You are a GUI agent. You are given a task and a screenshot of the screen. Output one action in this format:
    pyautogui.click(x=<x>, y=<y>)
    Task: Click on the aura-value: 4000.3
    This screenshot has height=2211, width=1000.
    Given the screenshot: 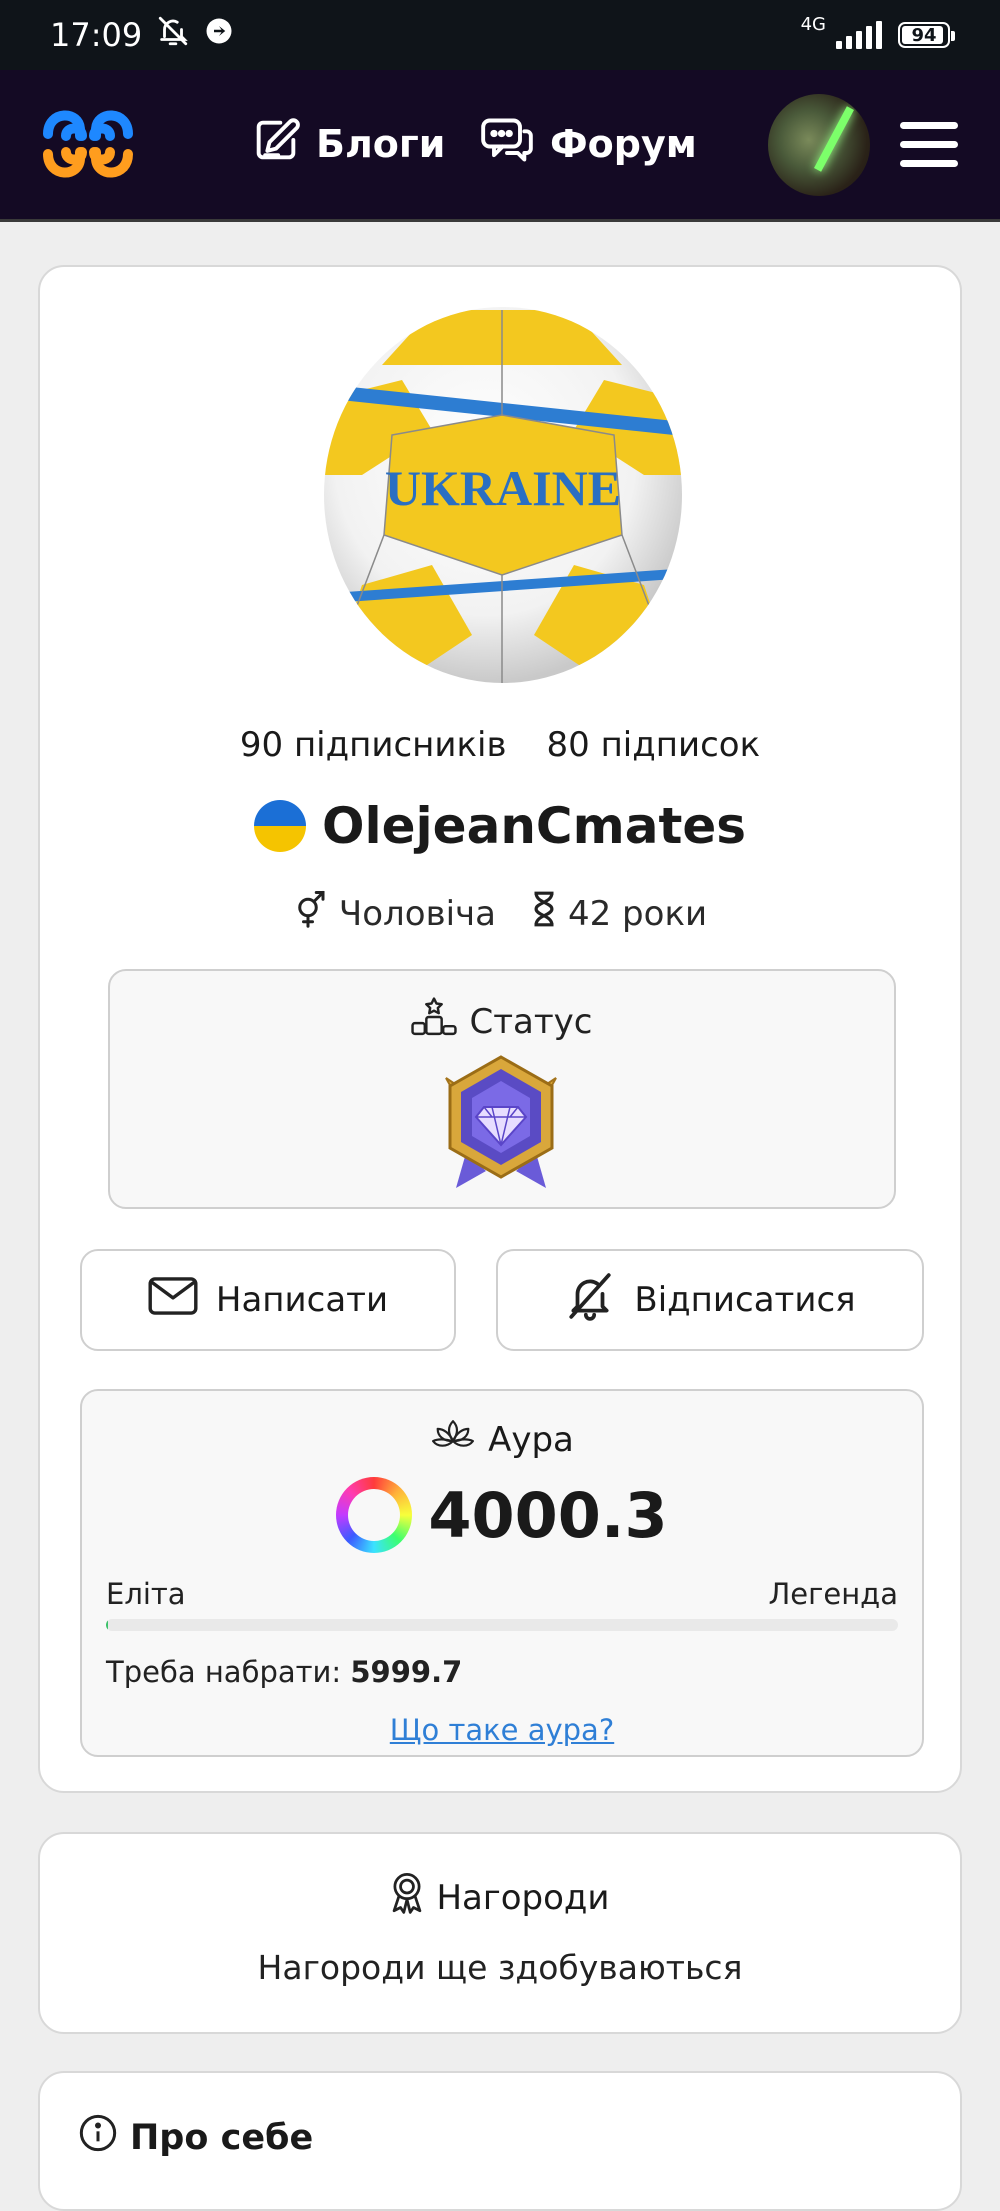 What is the action you would take?
    pyautogui.click(x=548, y=1515)
    